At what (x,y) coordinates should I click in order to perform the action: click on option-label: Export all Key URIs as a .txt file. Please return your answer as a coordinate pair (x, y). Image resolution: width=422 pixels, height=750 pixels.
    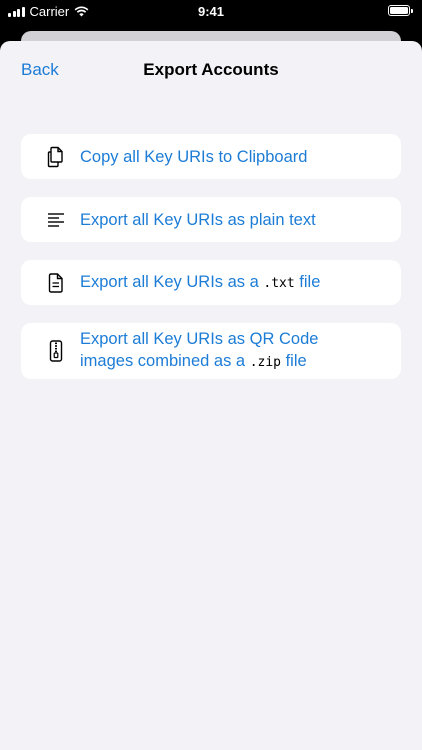
    Looking at the image, I should click on (177, 283).